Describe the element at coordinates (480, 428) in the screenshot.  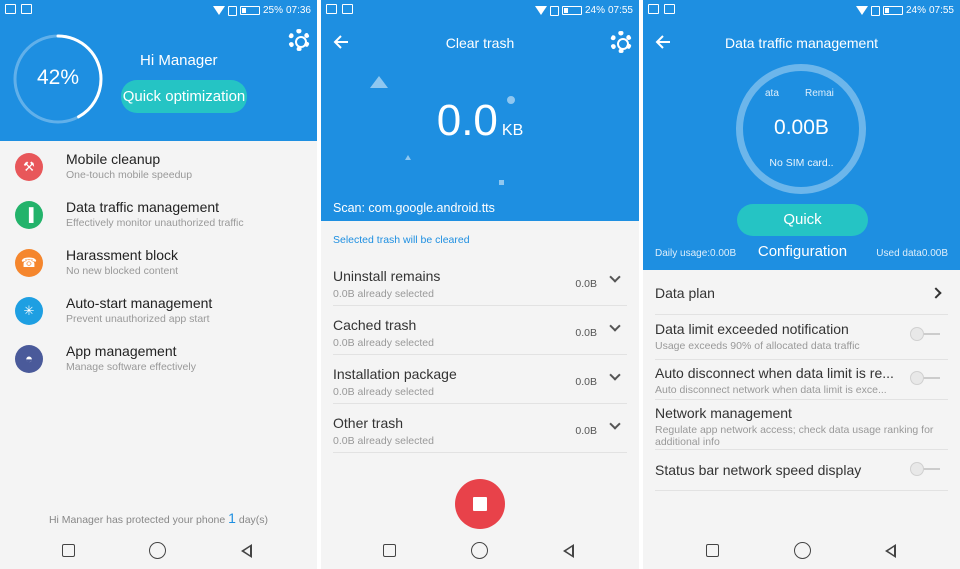
I see `trash-category-row: Other trash 0.0B already selected 0.0B` at that location.